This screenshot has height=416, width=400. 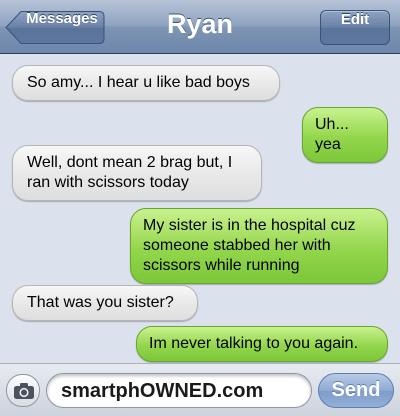 What do you see at coordinates (356, 390) in the screenshot?
I see `send-button: Send` at bounding box center [356, 390].